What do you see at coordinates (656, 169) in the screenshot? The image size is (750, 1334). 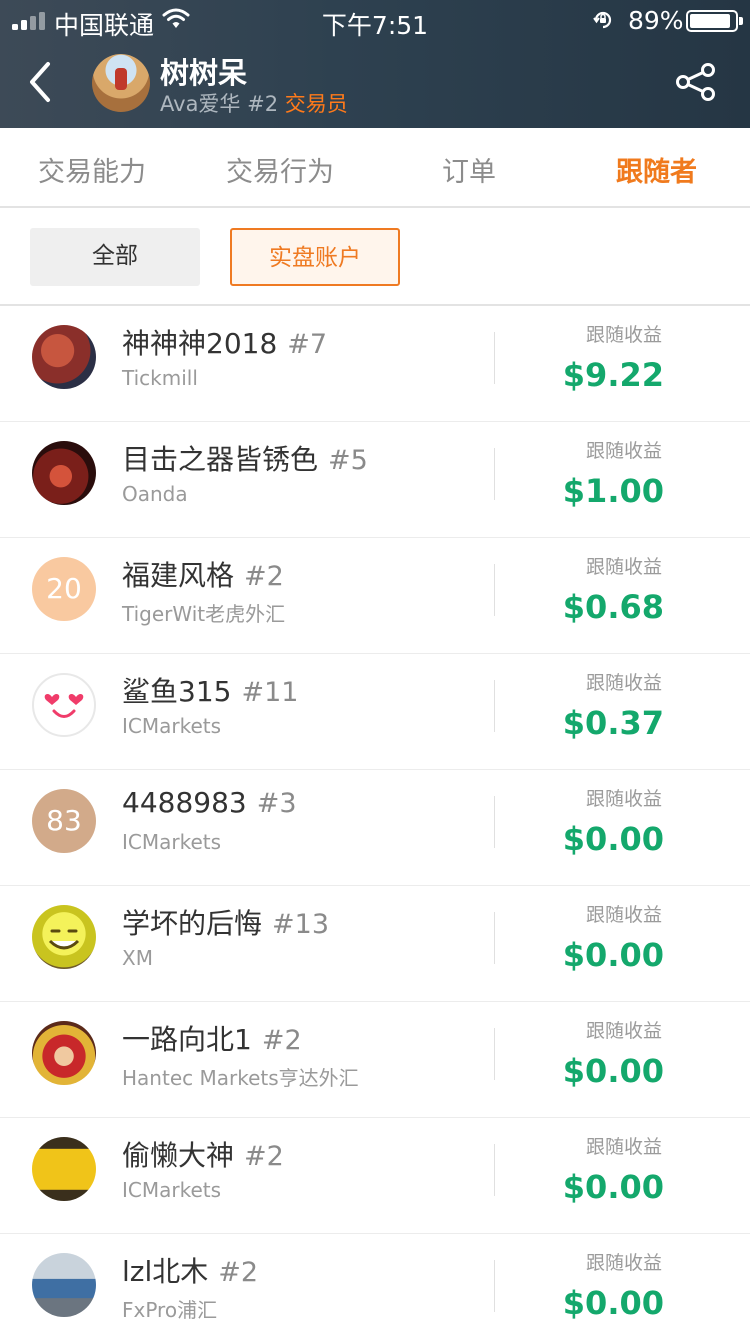 I see `tab-followers: 跟随者` at bounding box center [656, 169].